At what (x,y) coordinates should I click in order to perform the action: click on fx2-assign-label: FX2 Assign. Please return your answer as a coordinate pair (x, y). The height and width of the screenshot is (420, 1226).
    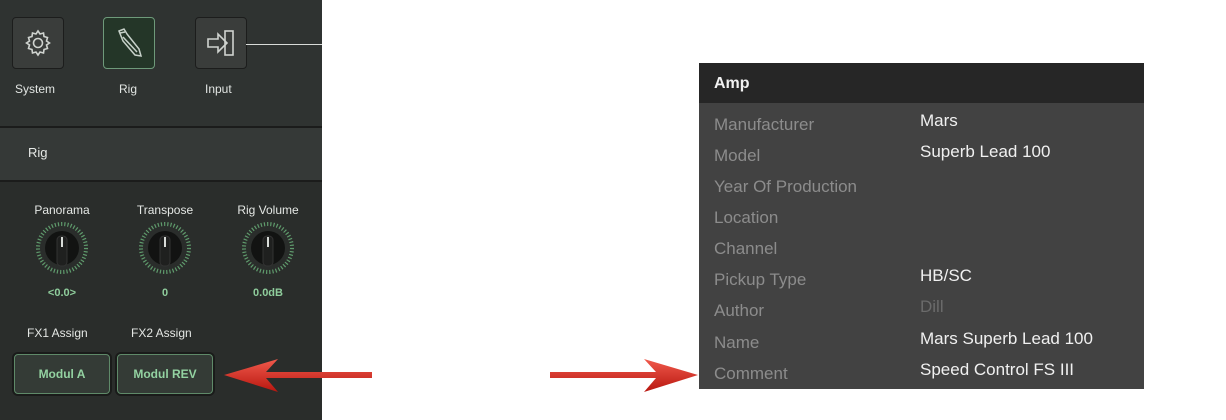
    Looking at the image, I should click on (161, 333).